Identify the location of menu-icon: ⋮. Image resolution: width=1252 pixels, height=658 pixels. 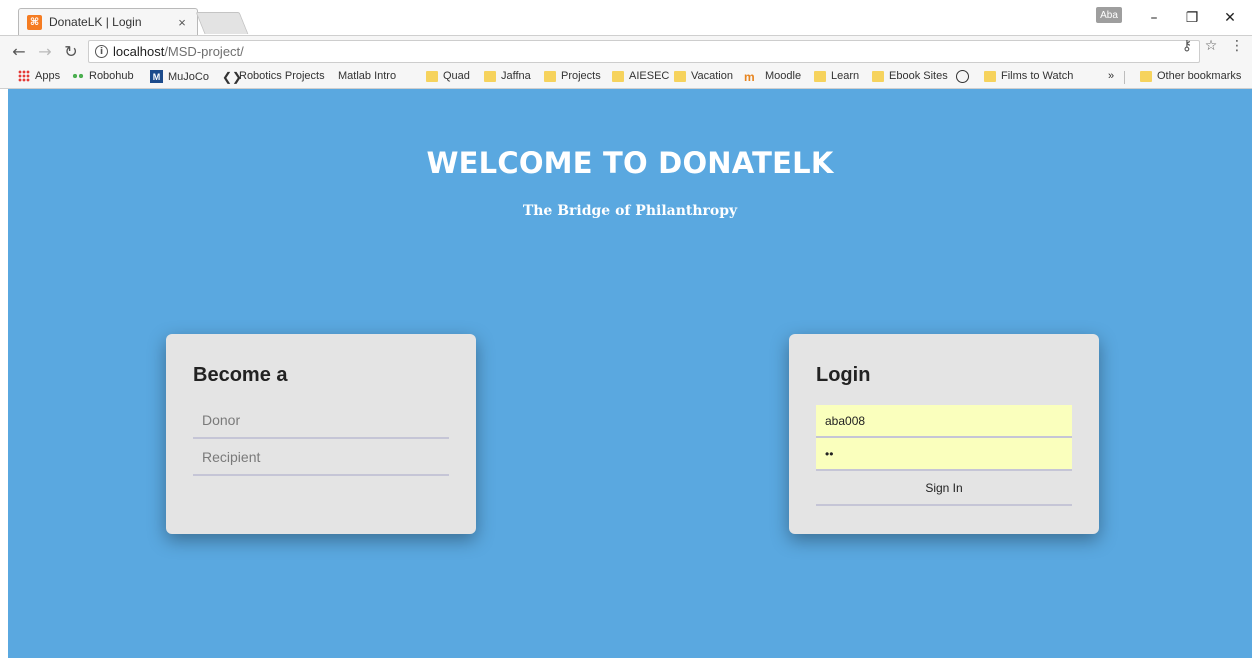
(1237, 46).